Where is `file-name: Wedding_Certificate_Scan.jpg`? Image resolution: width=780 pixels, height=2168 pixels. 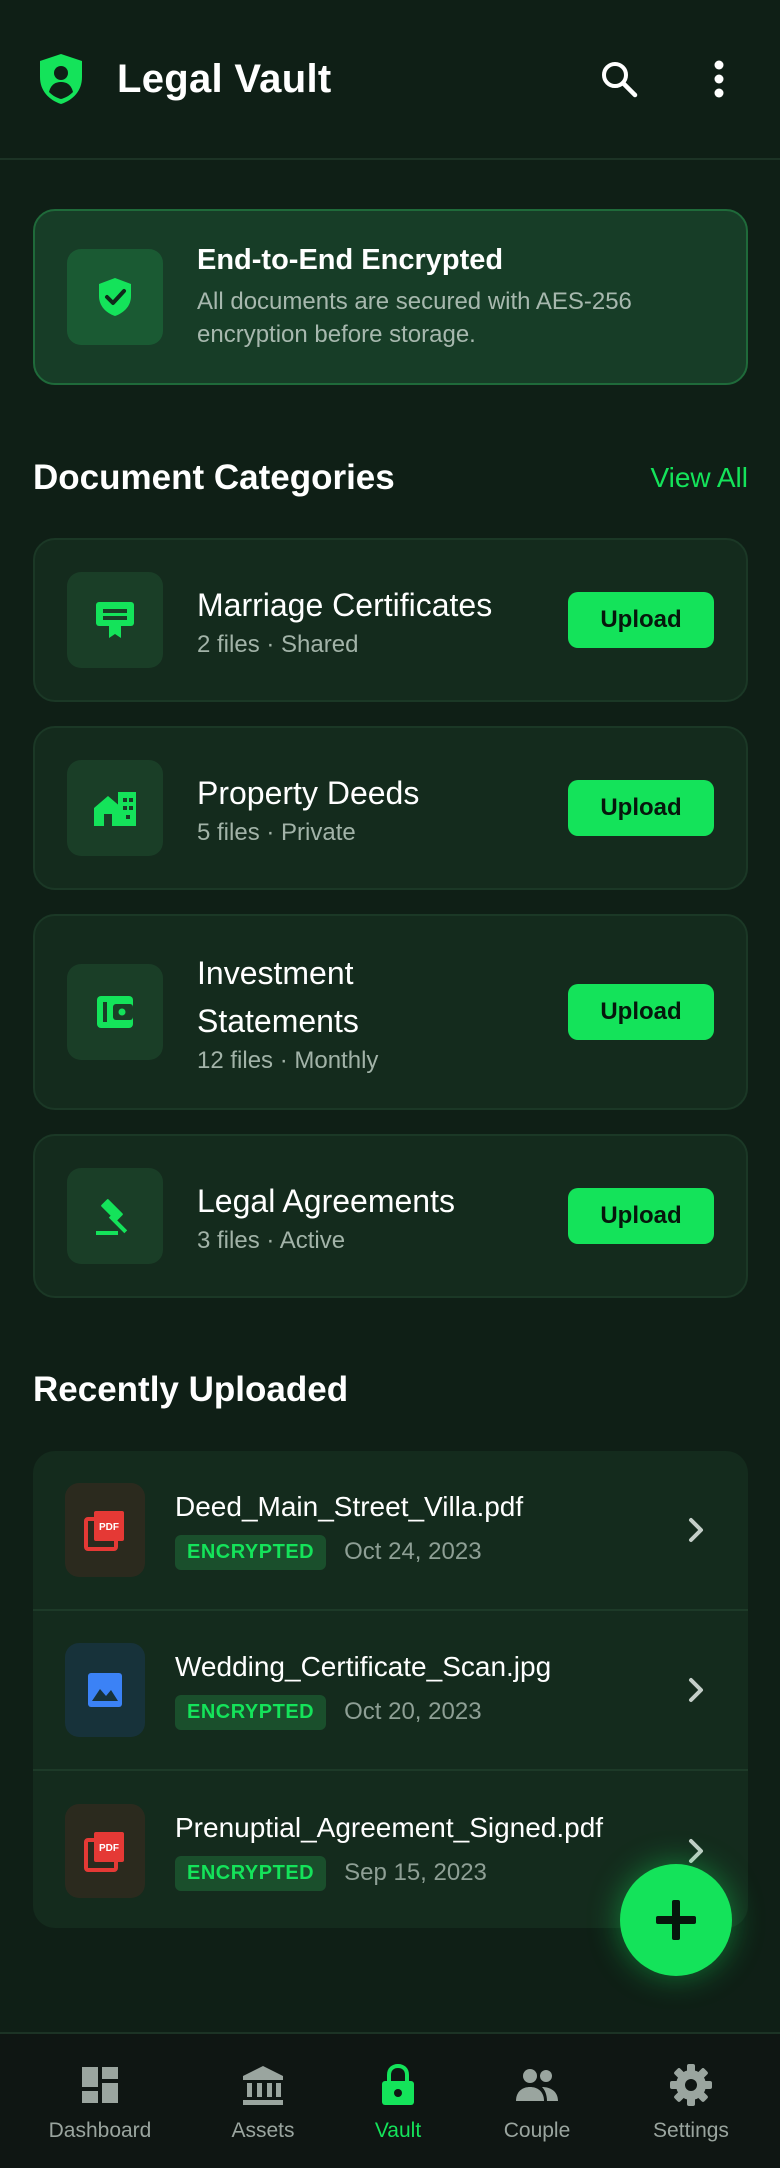 file-name: Wedding_Certificate_Scan.jpg is located at coordinates (363, 1666).